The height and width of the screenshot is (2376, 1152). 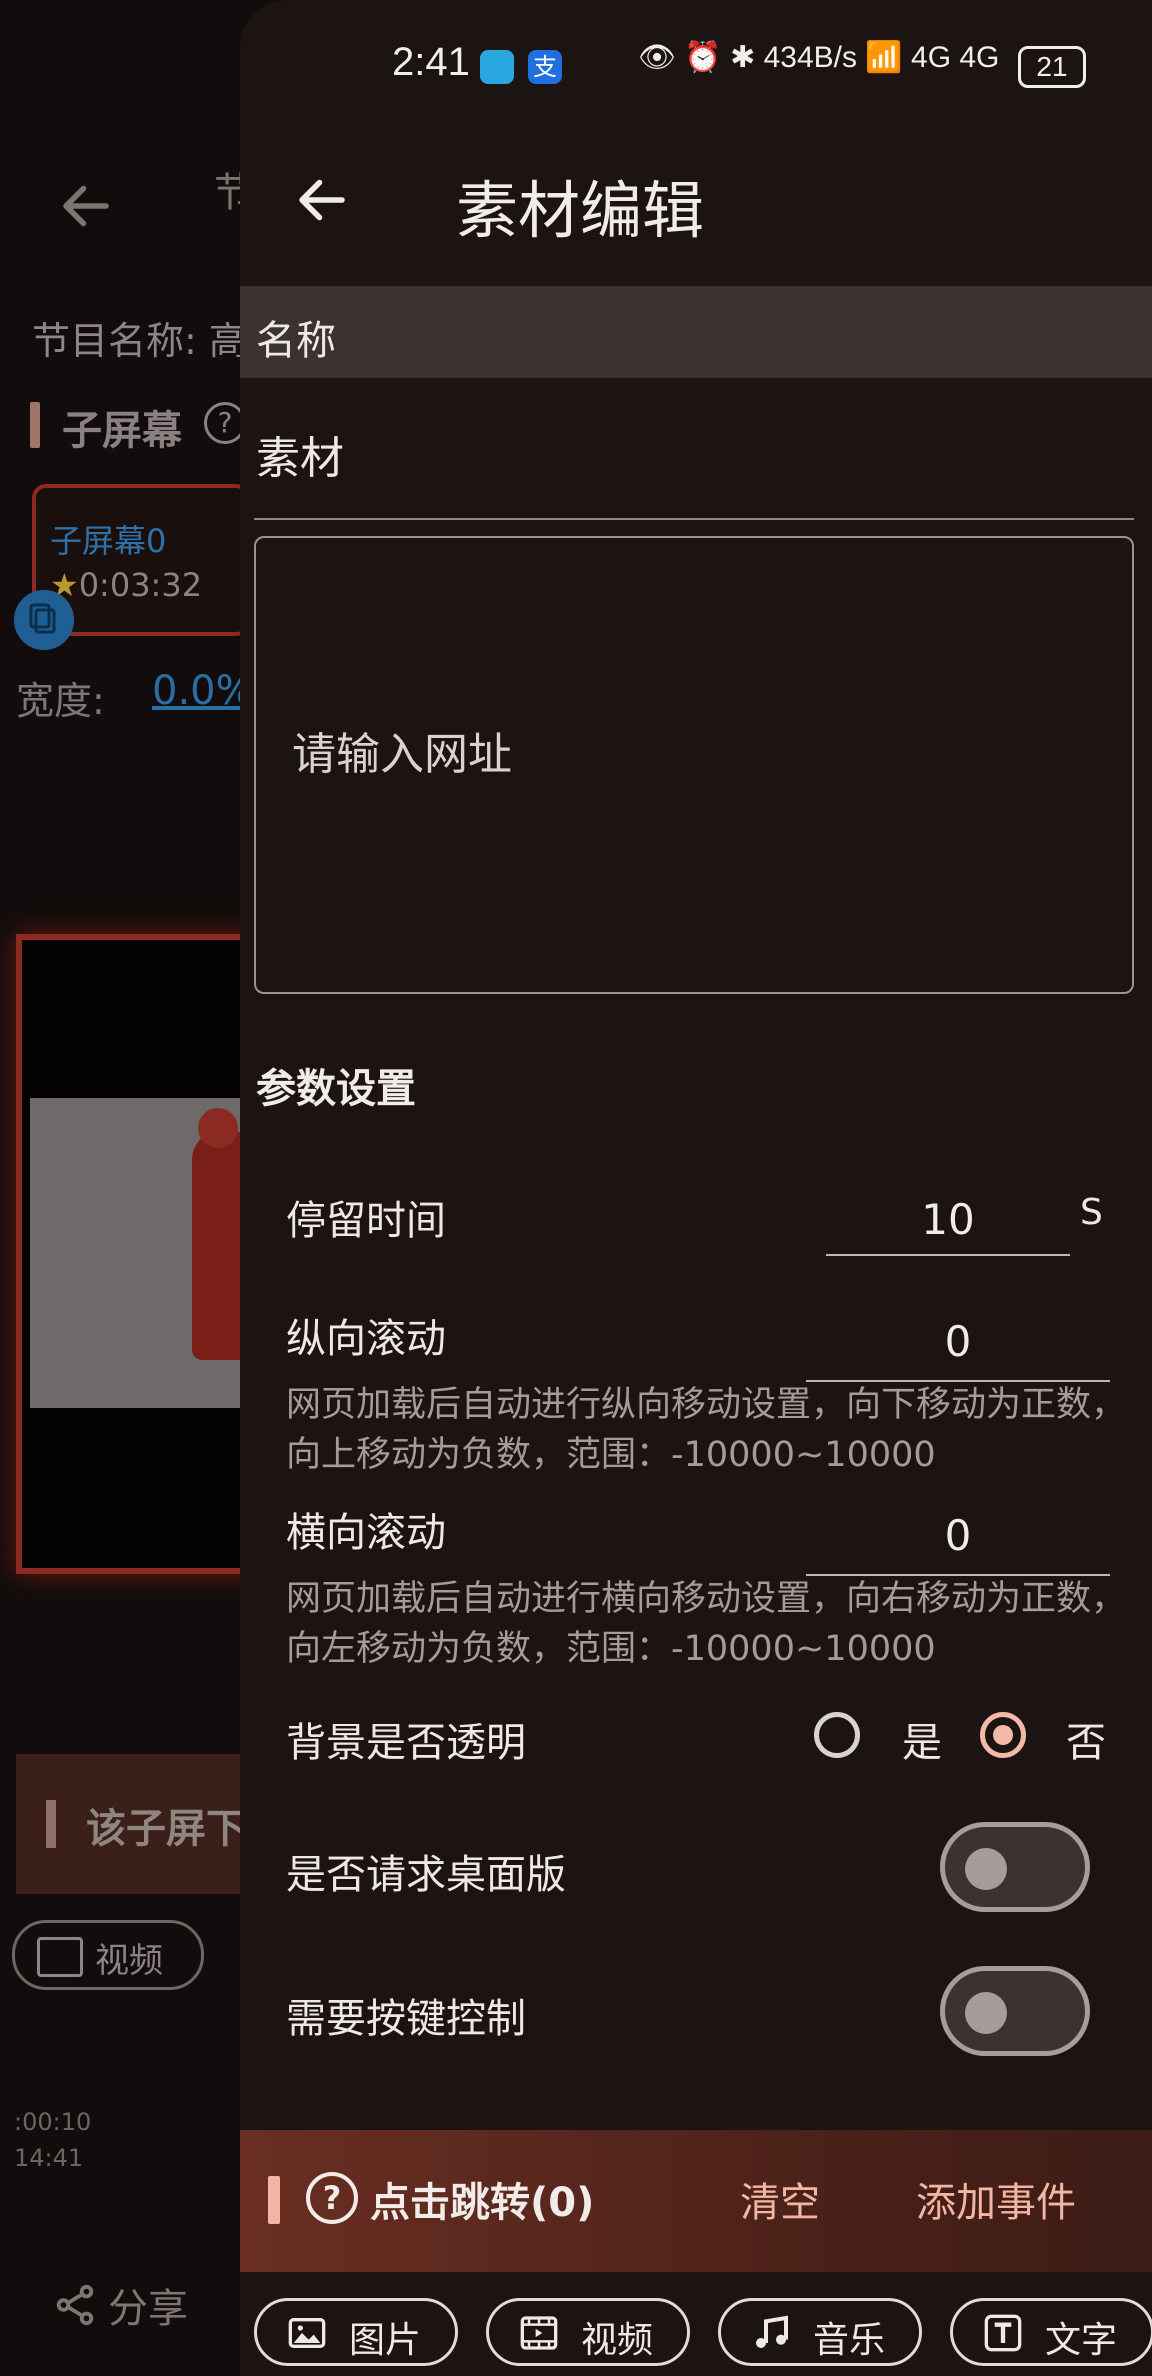 I want to click on add-event-button: 添加事件, so click(x=996, y=2199).